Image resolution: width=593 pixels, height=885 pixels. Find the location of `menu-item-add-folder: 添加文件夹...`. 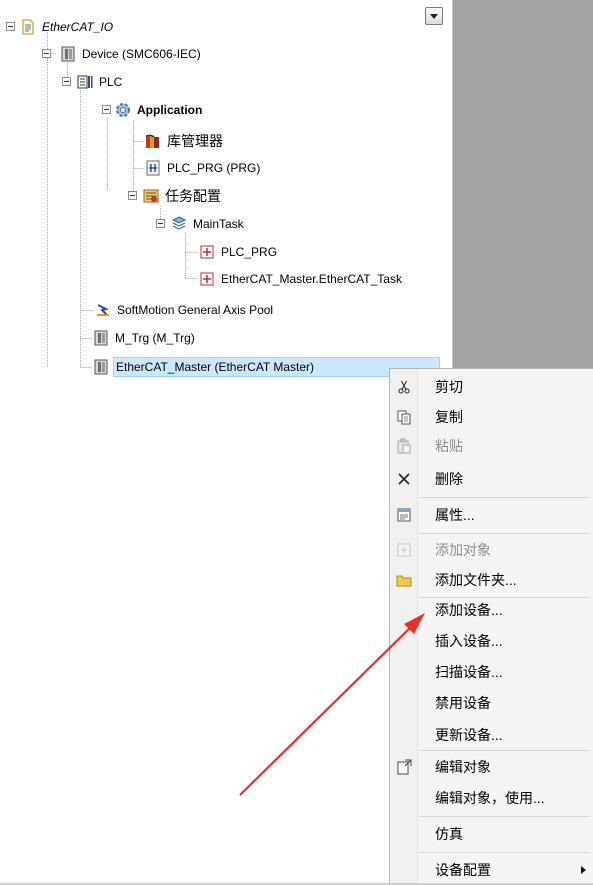

menu-item-add-folder: 添加文件夹... is located at coordinates (491, 580).